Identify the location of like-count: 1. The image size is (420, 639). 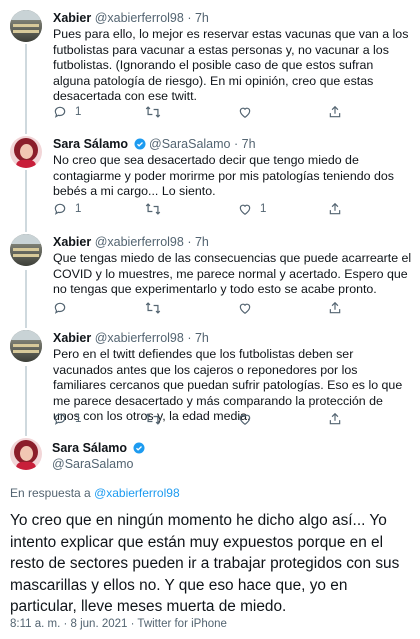
(263, 209).